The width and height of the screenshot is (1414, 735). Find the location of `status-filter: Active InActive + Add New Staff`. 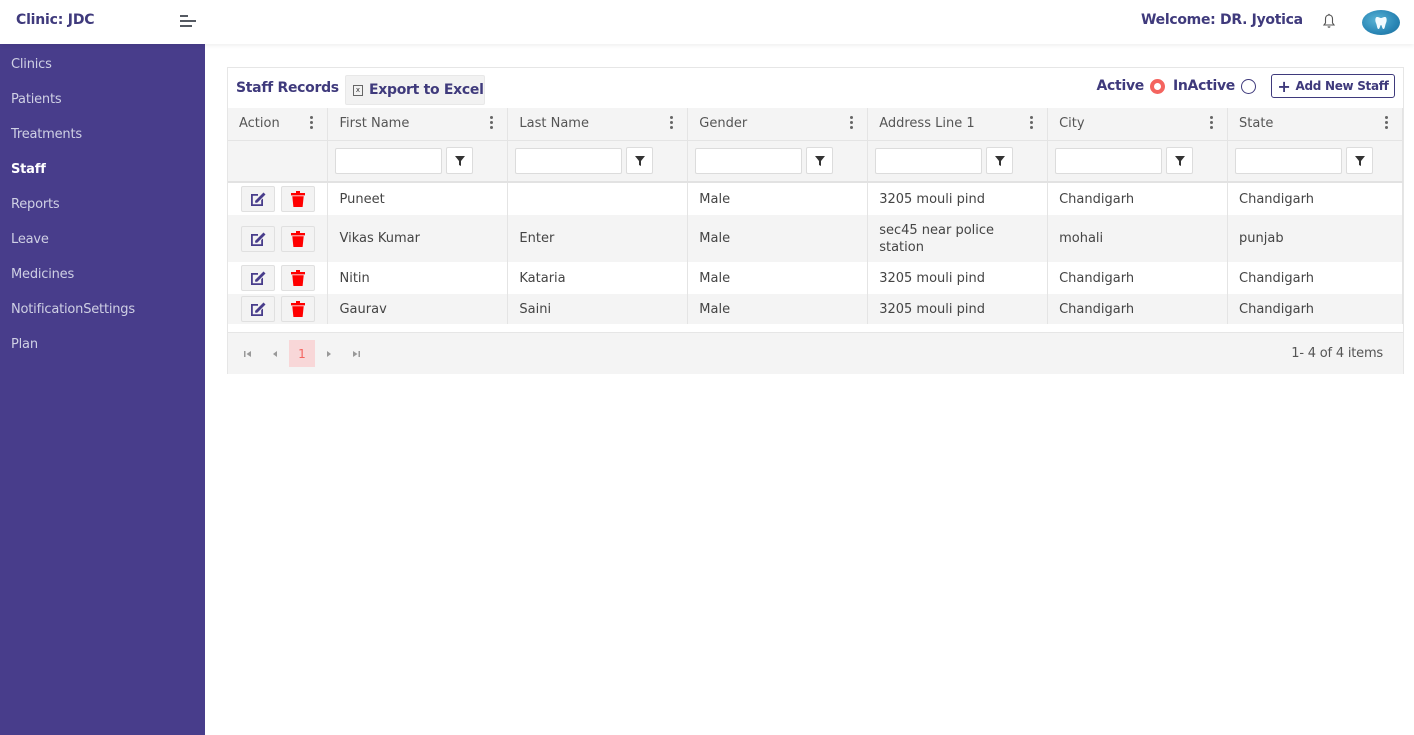

status-filter: Active InActive + Add New Staff is located at coordinates (1246, 86).